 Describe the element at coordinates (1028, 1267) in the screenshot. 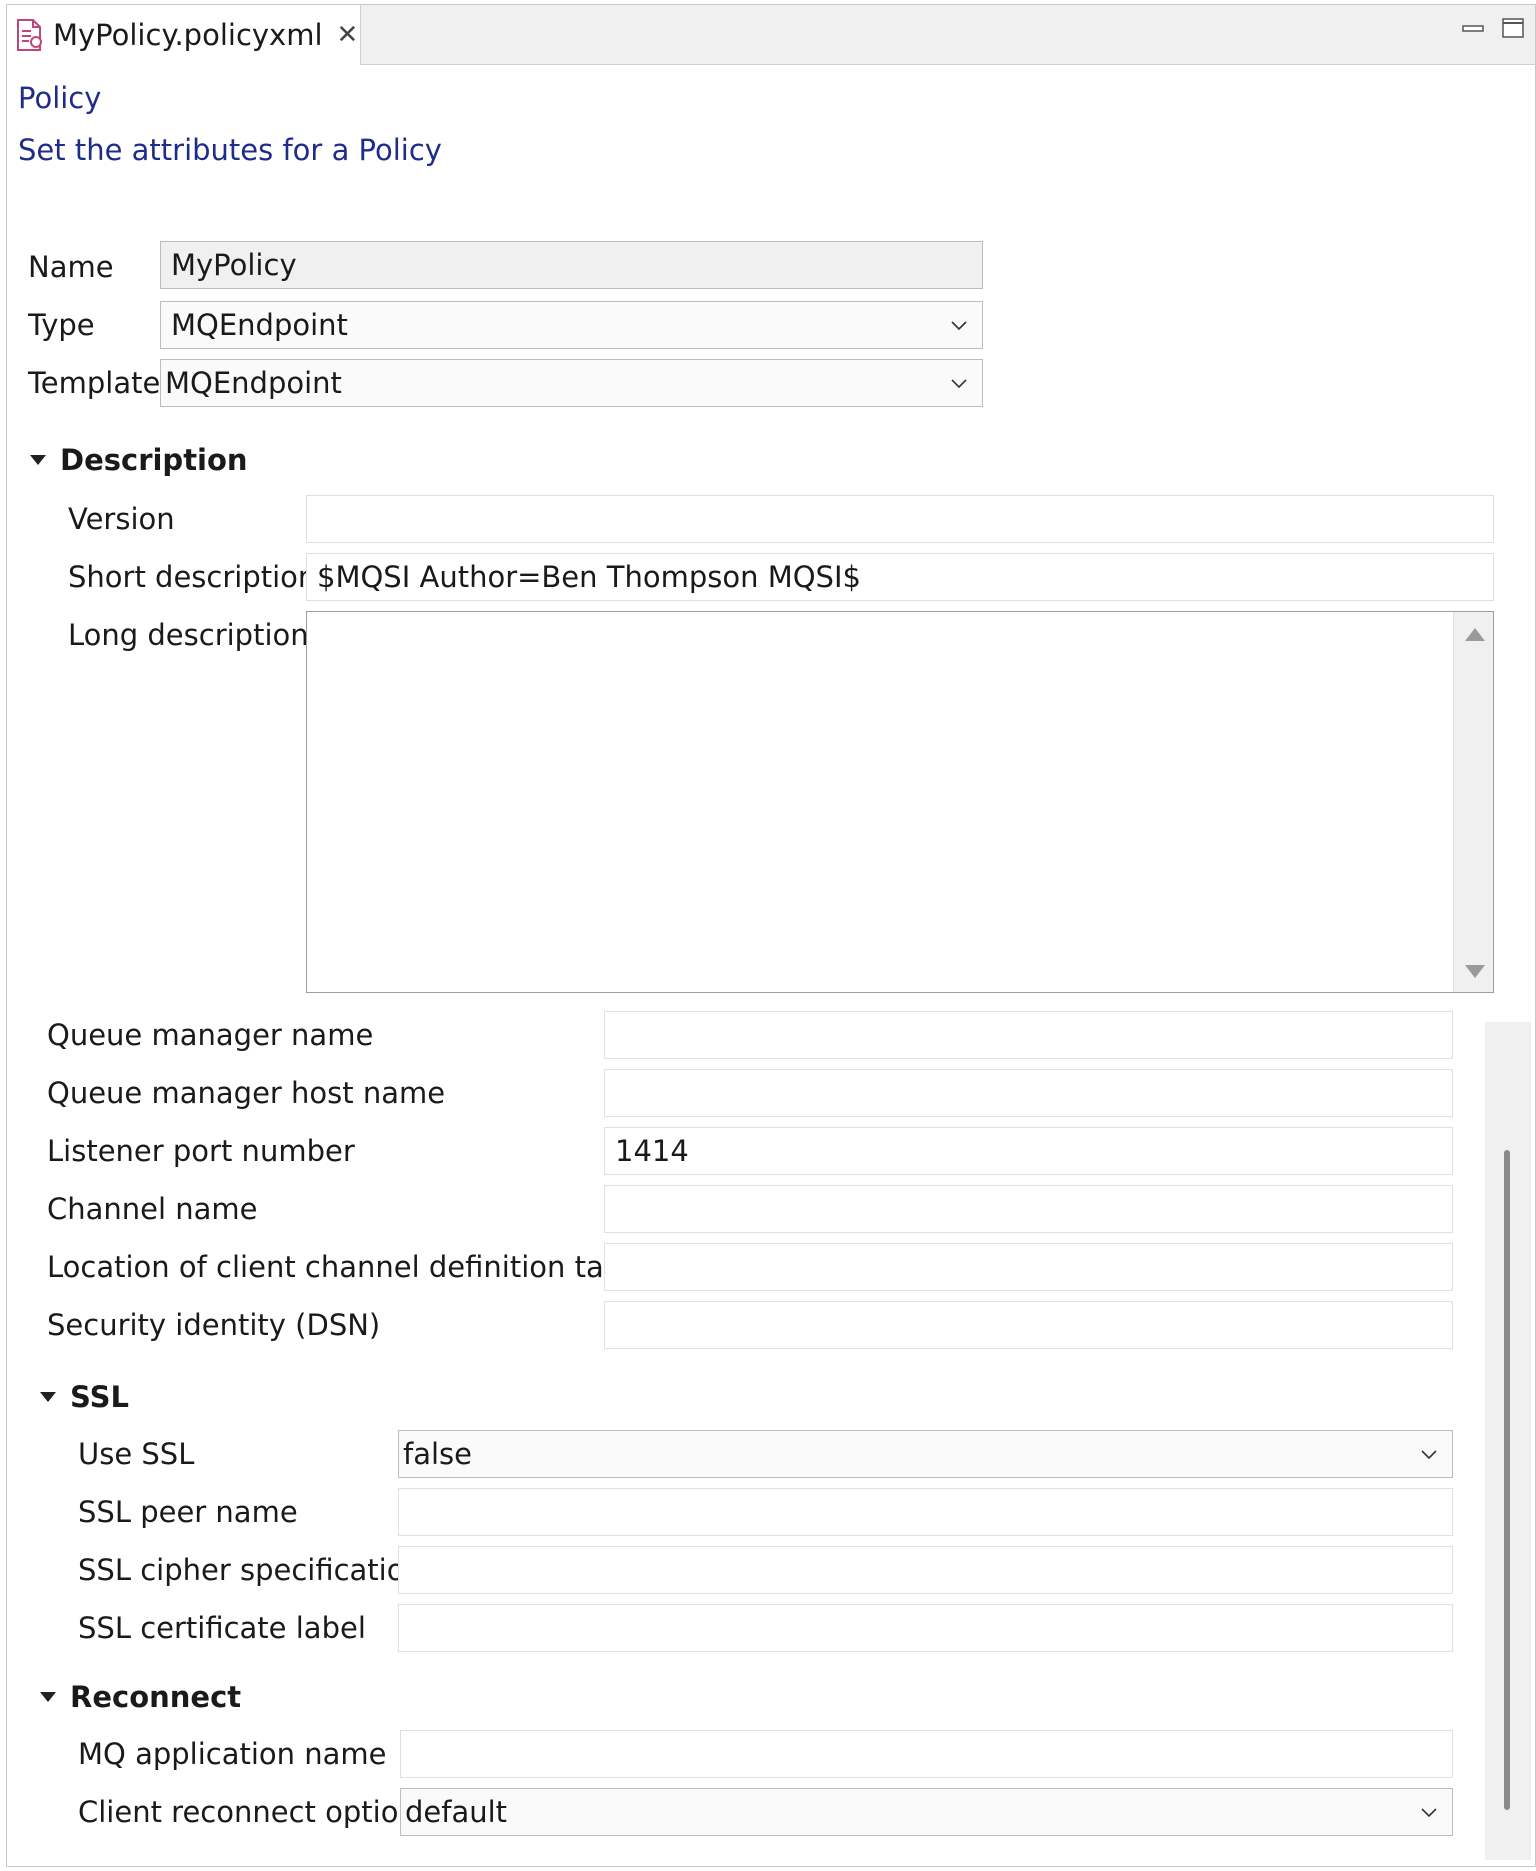

I see `ccdt-field` at that location.